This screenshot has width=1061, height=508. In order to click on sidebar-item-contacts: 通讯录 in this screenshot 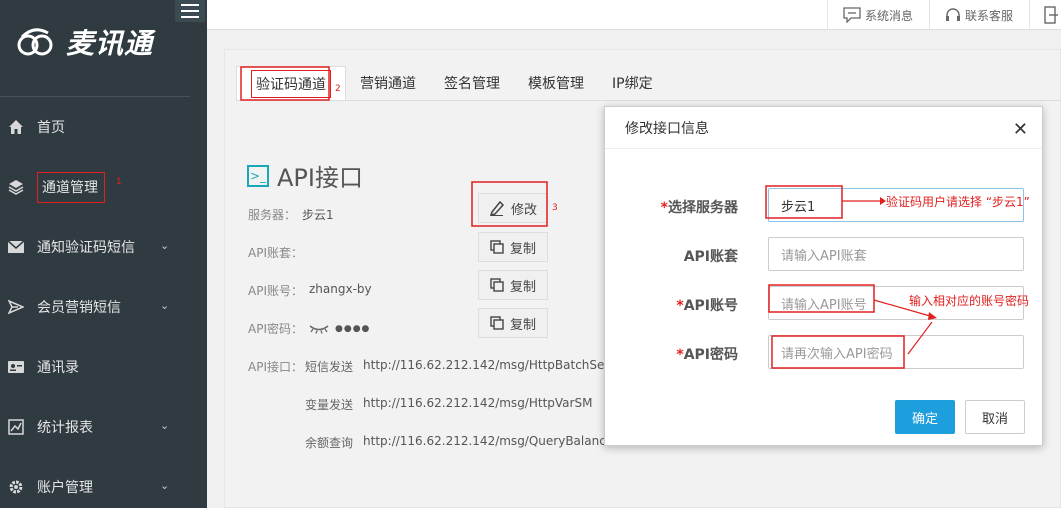, I will do `click(103, 367)`.